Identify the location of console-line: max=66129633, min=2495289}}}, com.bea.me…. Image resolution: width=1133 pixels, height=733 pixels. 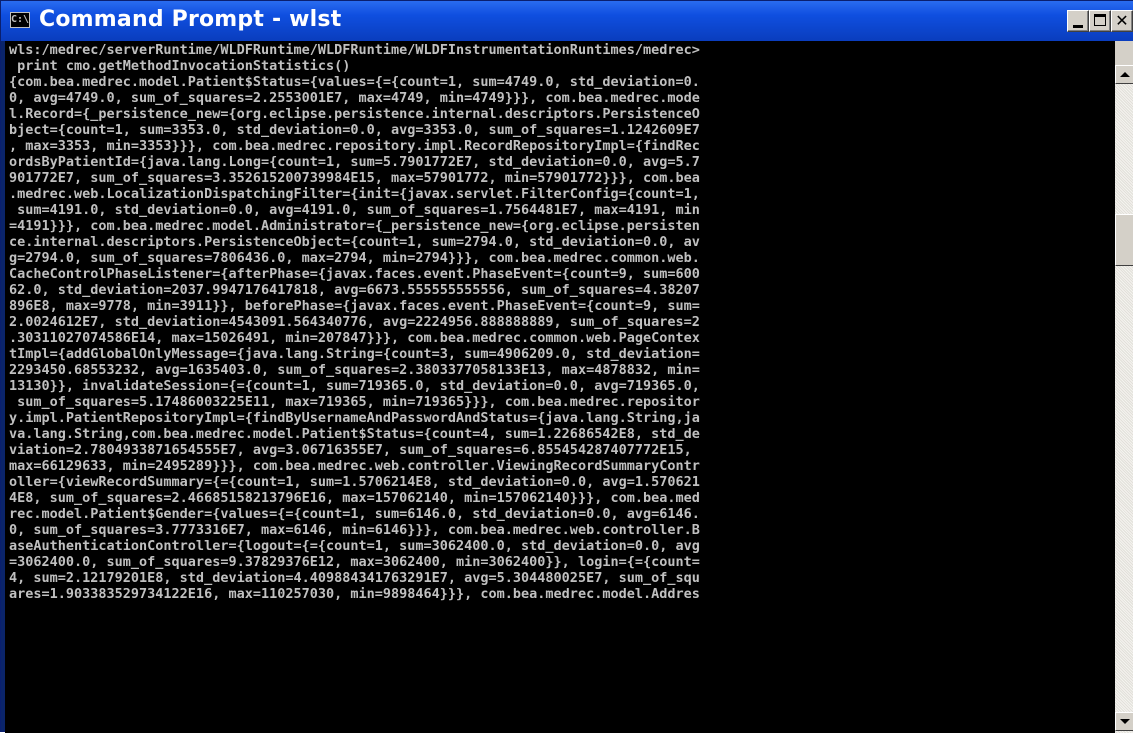
(354, 466).